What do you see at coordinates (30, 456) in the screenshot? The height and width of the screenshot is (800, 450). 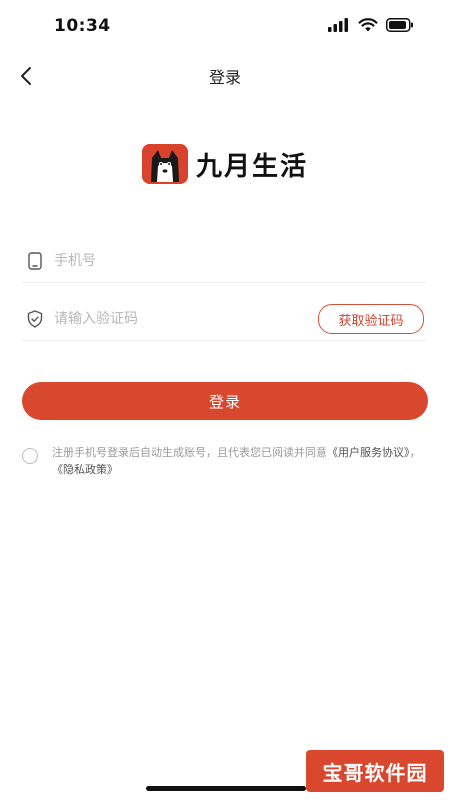 I see `agree-checkbox` at bounding box center [30, 456].